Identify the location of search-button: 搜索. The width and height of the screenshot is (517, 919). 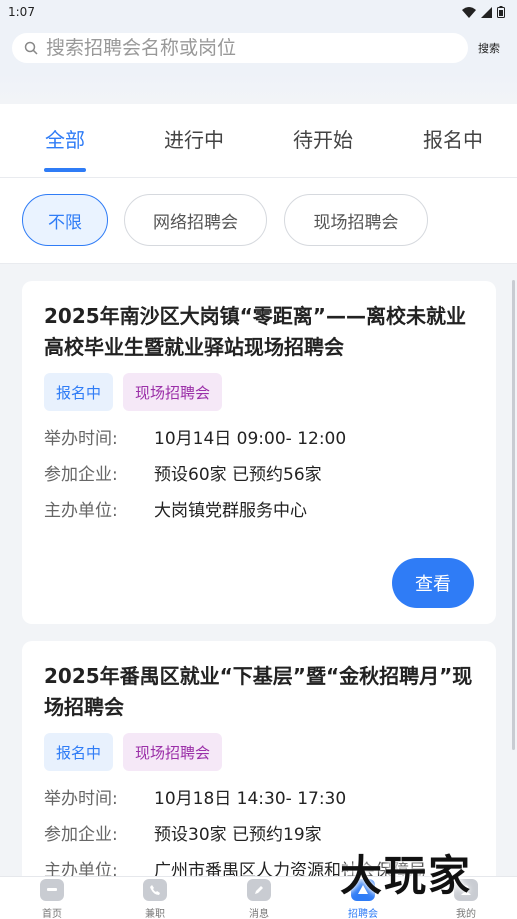
(489, 48).